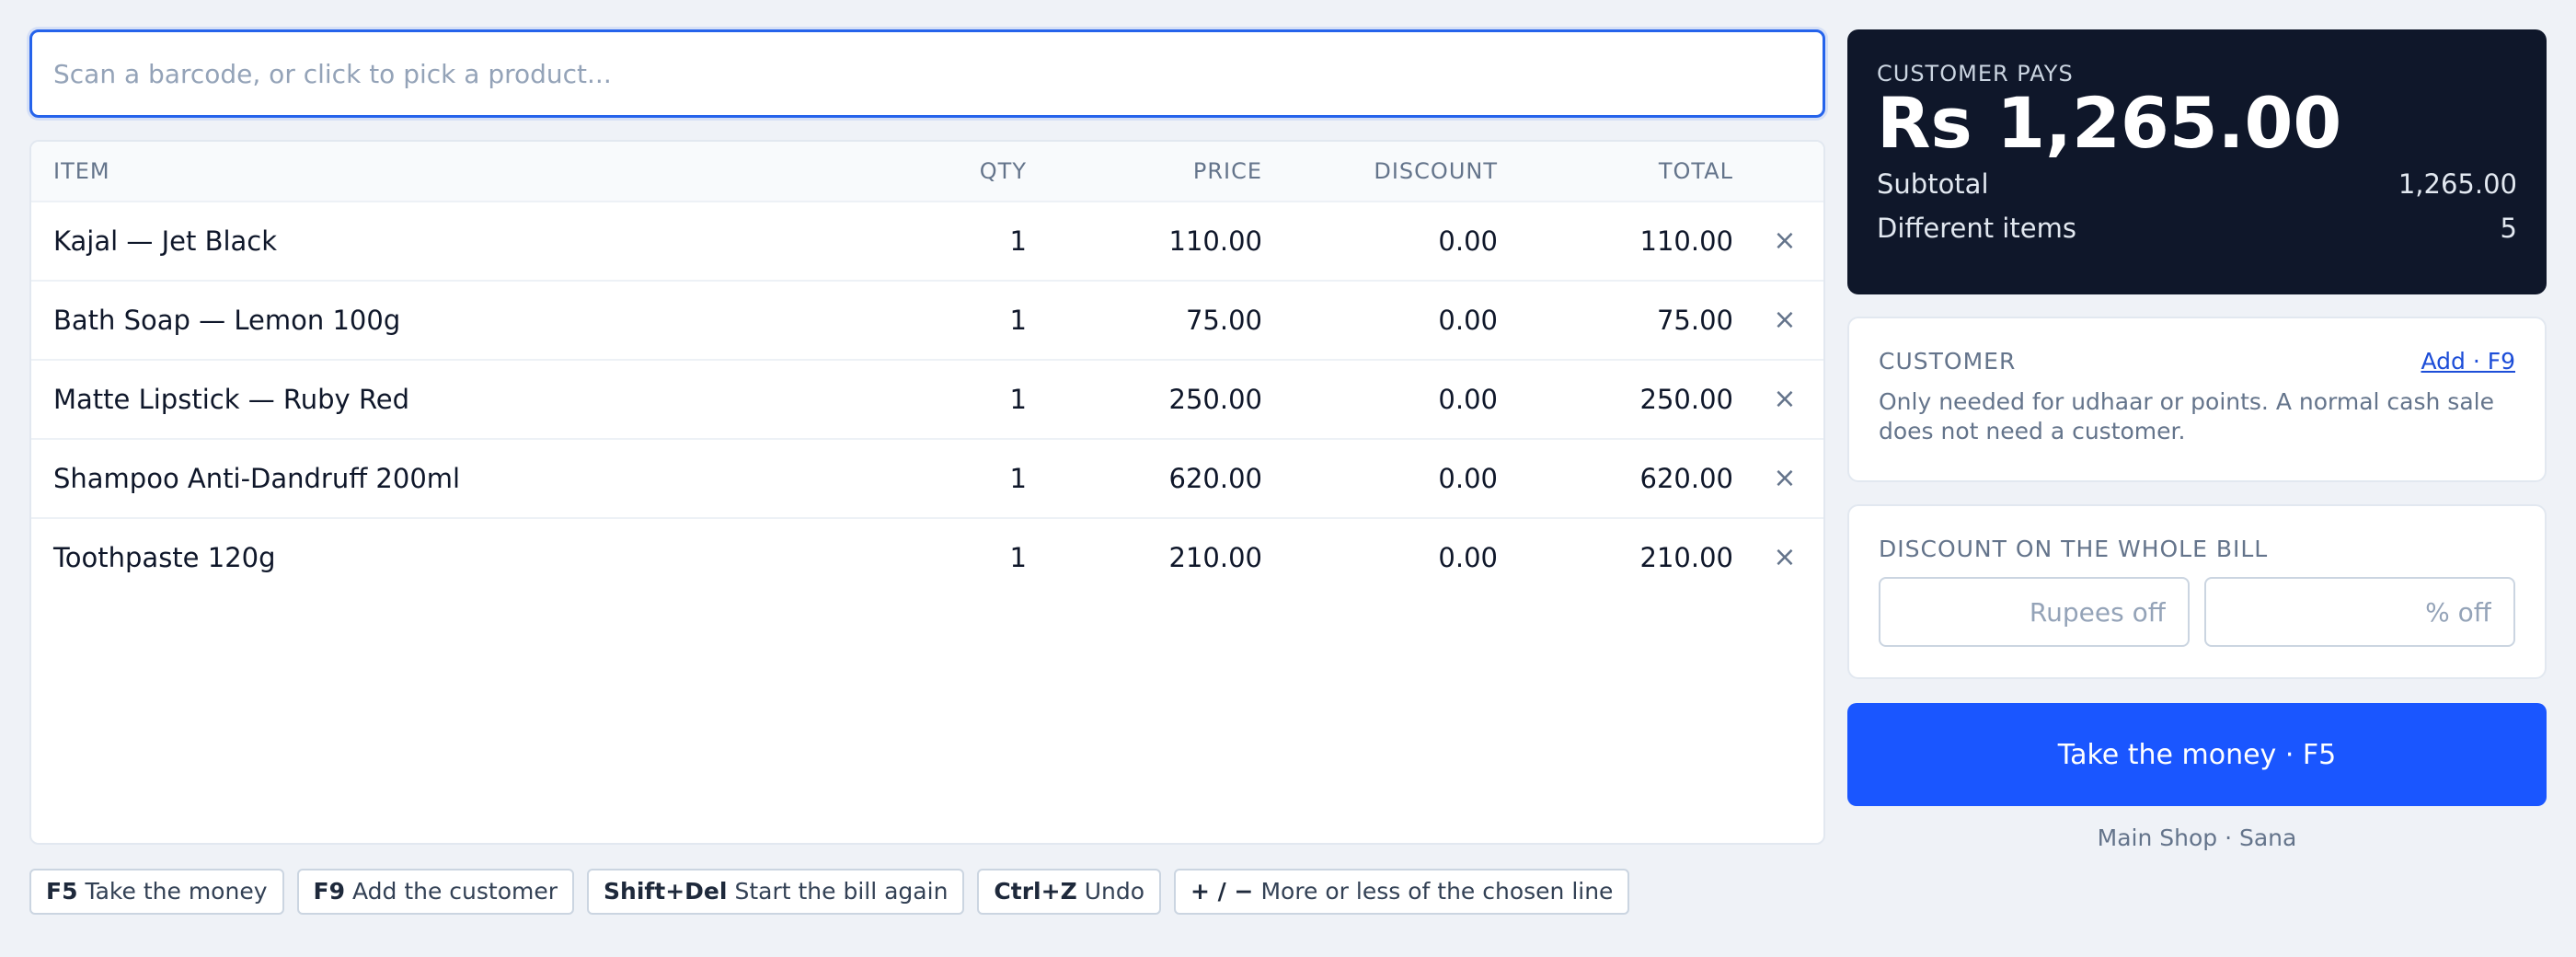  I want to click on shortcut-label: More or less of the chosen line, so click(1437, 891).